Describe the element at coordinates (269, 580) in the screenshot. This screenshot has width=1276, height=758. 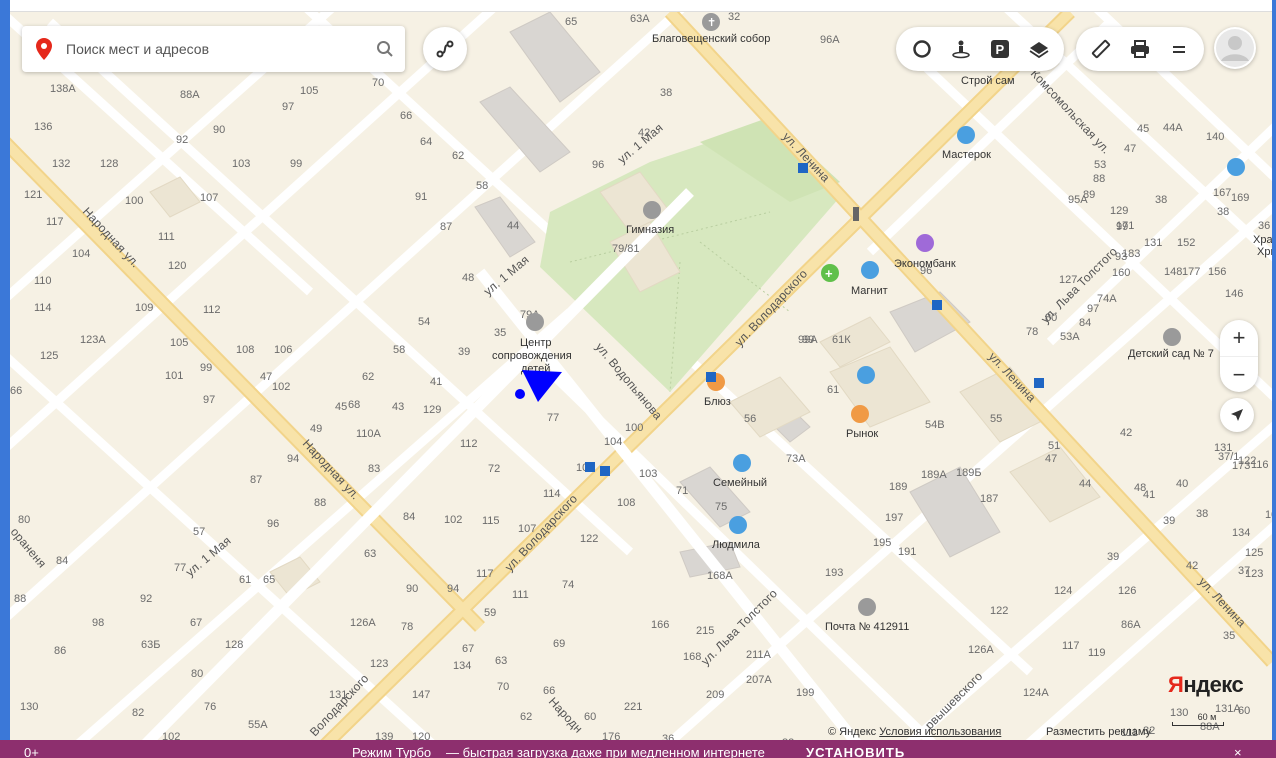
I see `house-number: 65` at that location.